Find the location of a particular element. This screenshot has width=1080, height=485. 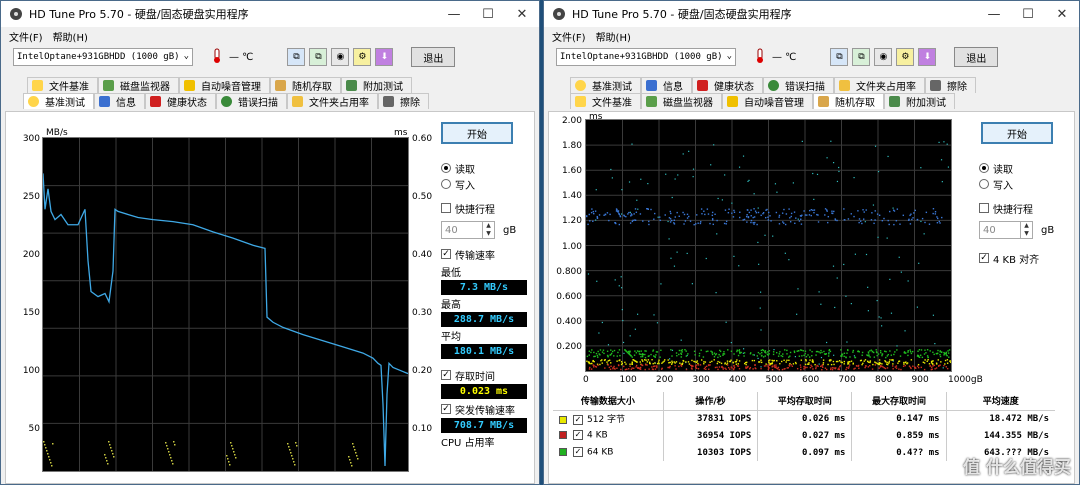

align-4kb-checkbox: ✓ 4 KB 对齐 is located at coordinates (1026, 258).